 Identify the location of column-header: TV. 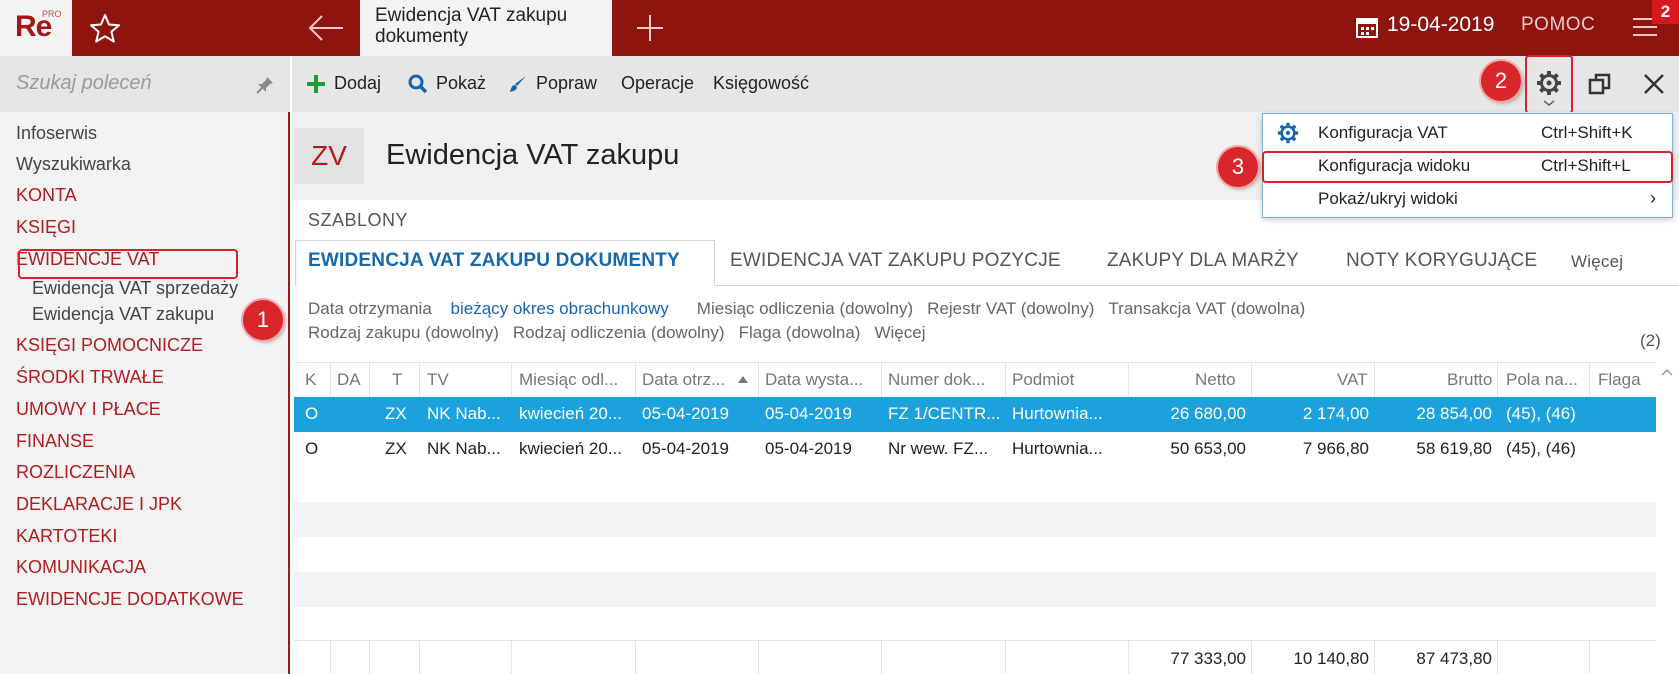
(438, 380).